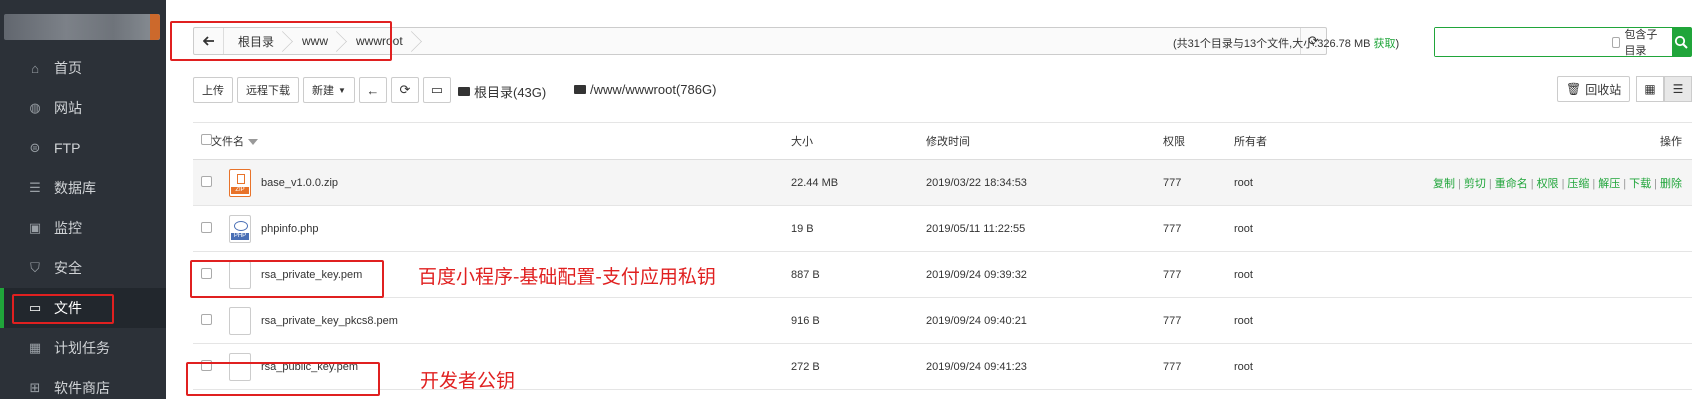  I want to click on refresh-button: ⟳, so click(404, 90).